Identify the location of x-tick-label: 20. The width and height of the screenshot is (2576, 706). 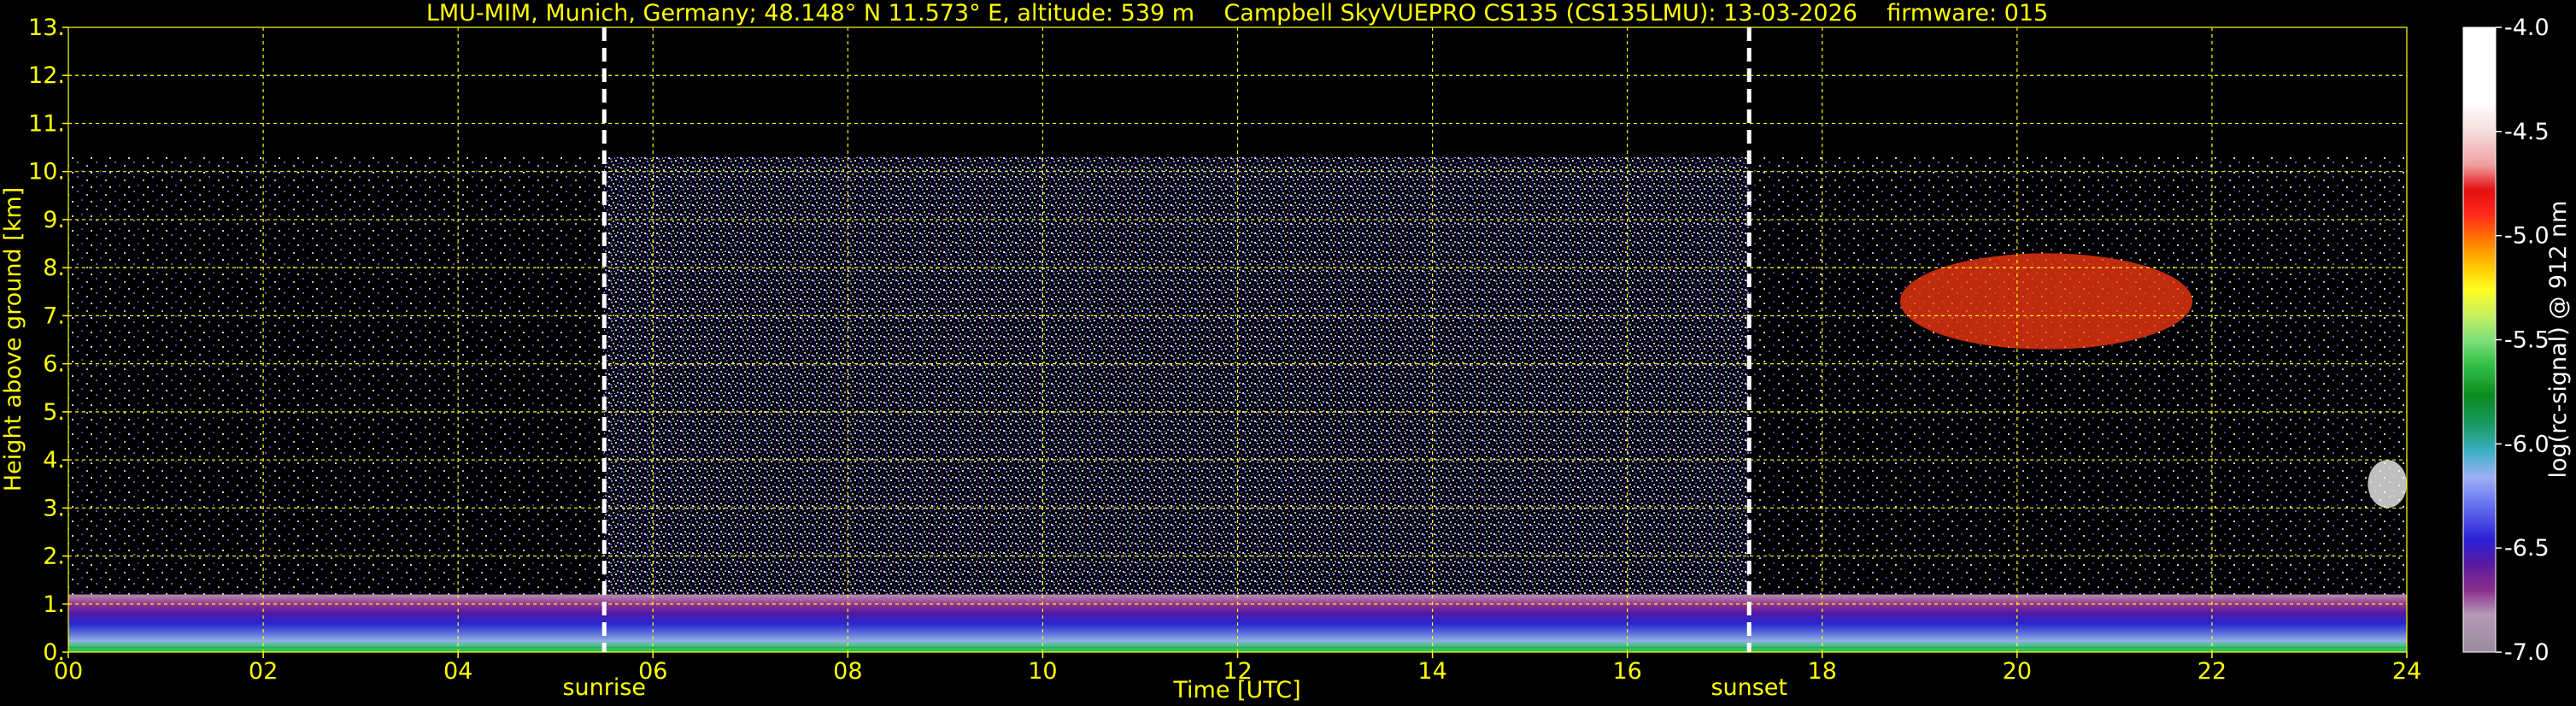
(2017, 671).